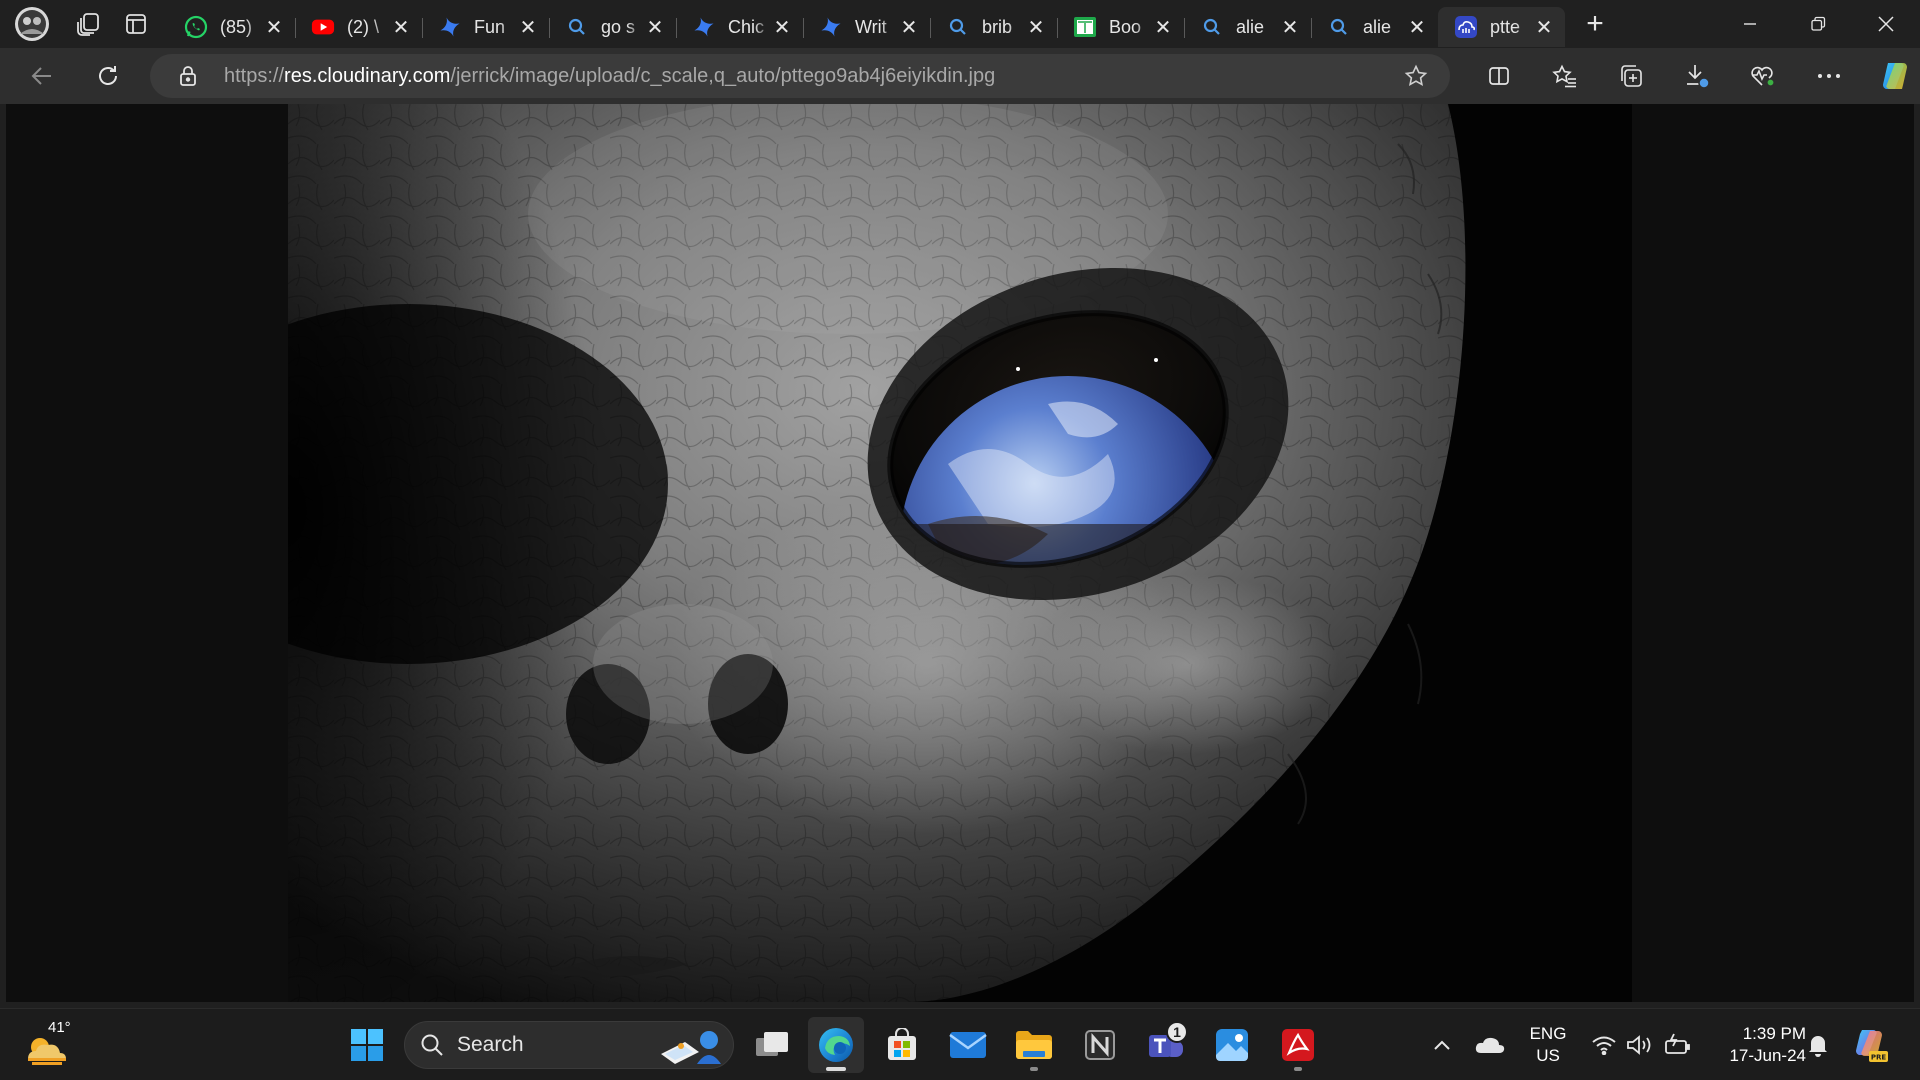 The image size is (1920, 1080). I want to click on close-window-button, so click(1886, 24).